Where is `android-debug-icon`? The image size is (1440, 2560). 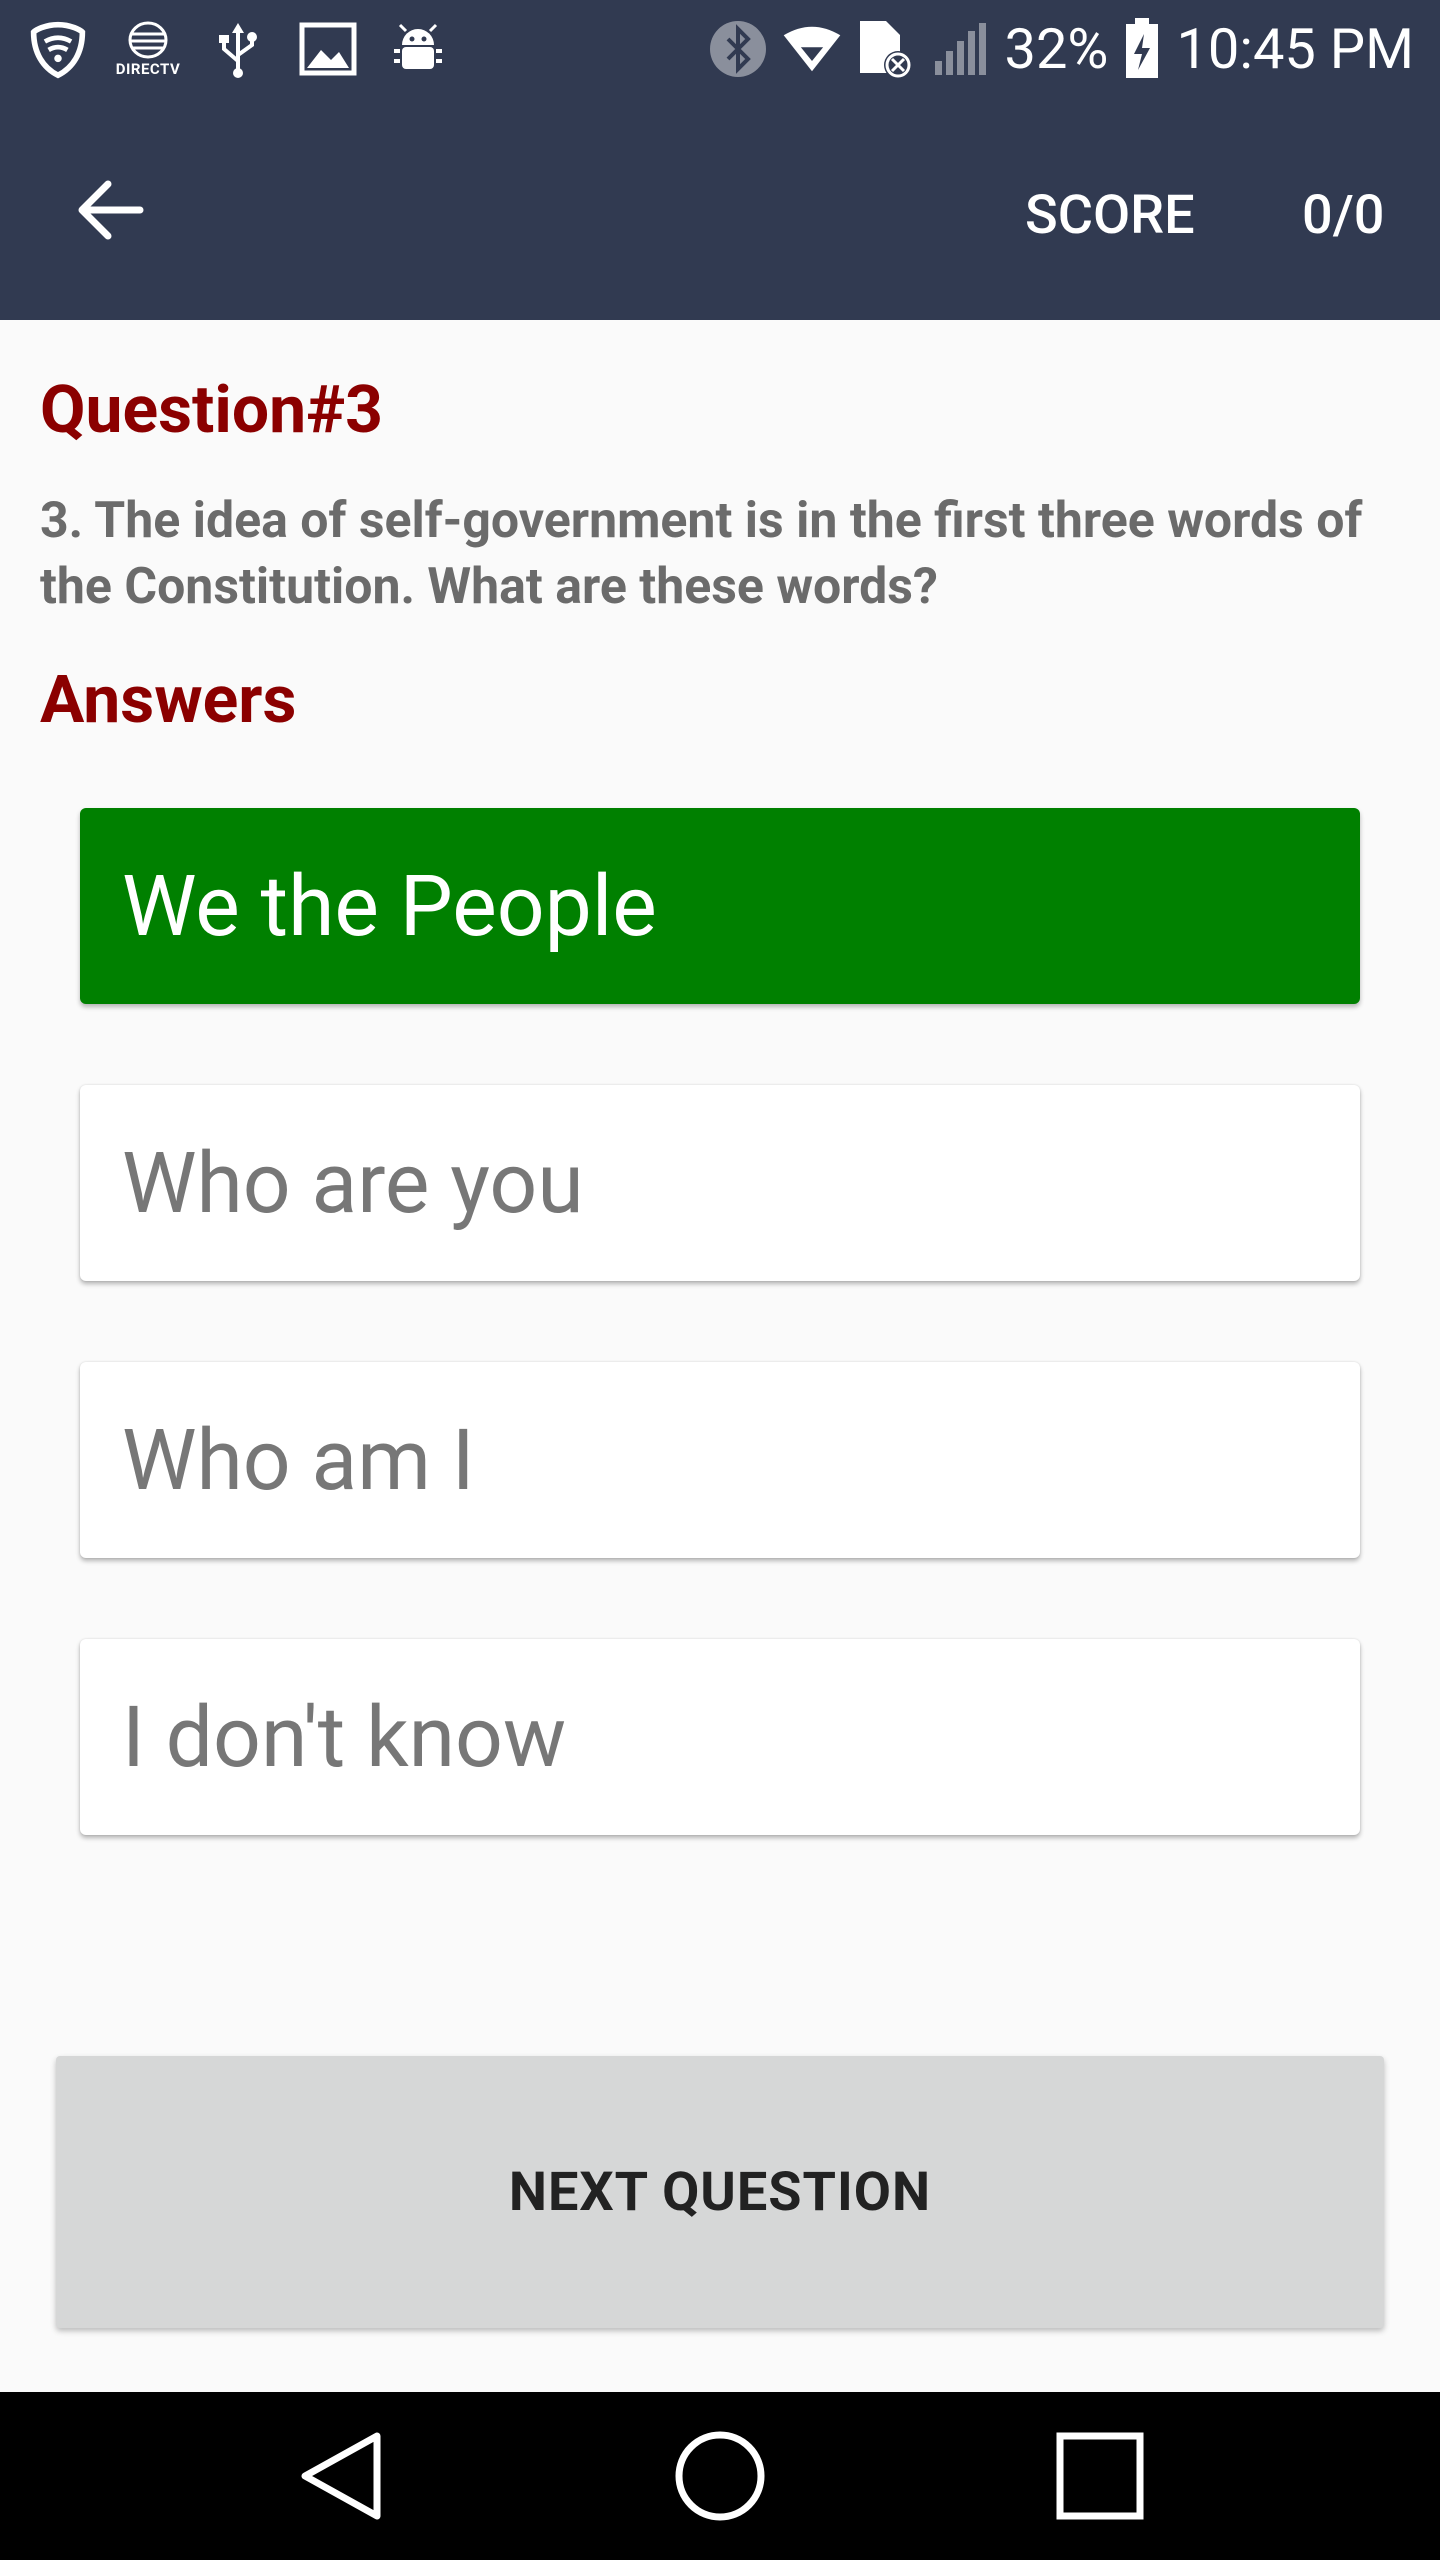 android-debug-icon is located at coordinates (418, 49).